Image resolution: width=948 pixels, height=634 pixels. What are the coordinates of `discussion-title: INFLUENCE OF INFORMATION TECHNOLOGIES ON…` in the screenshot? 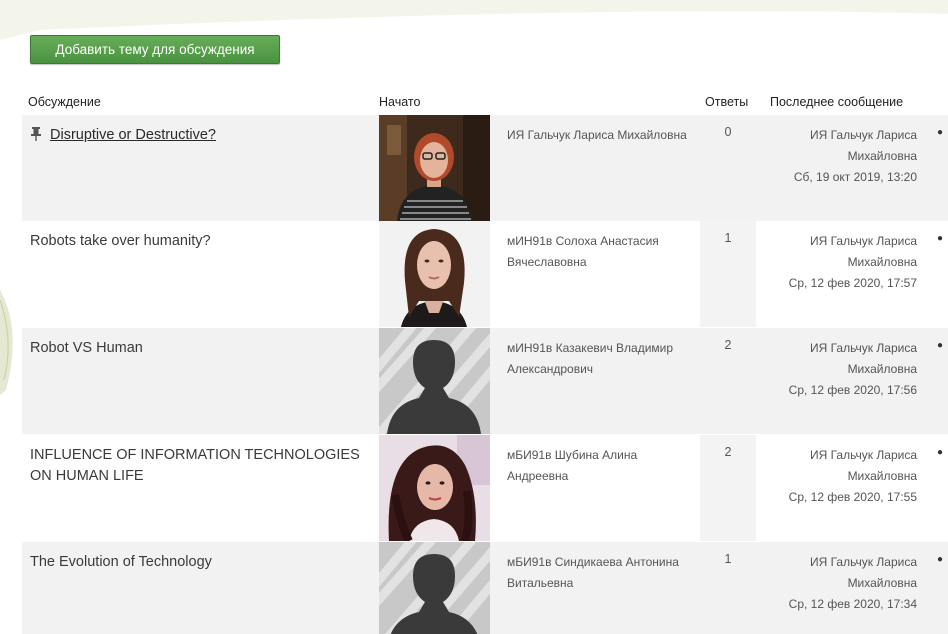 It's located at (195, 465).